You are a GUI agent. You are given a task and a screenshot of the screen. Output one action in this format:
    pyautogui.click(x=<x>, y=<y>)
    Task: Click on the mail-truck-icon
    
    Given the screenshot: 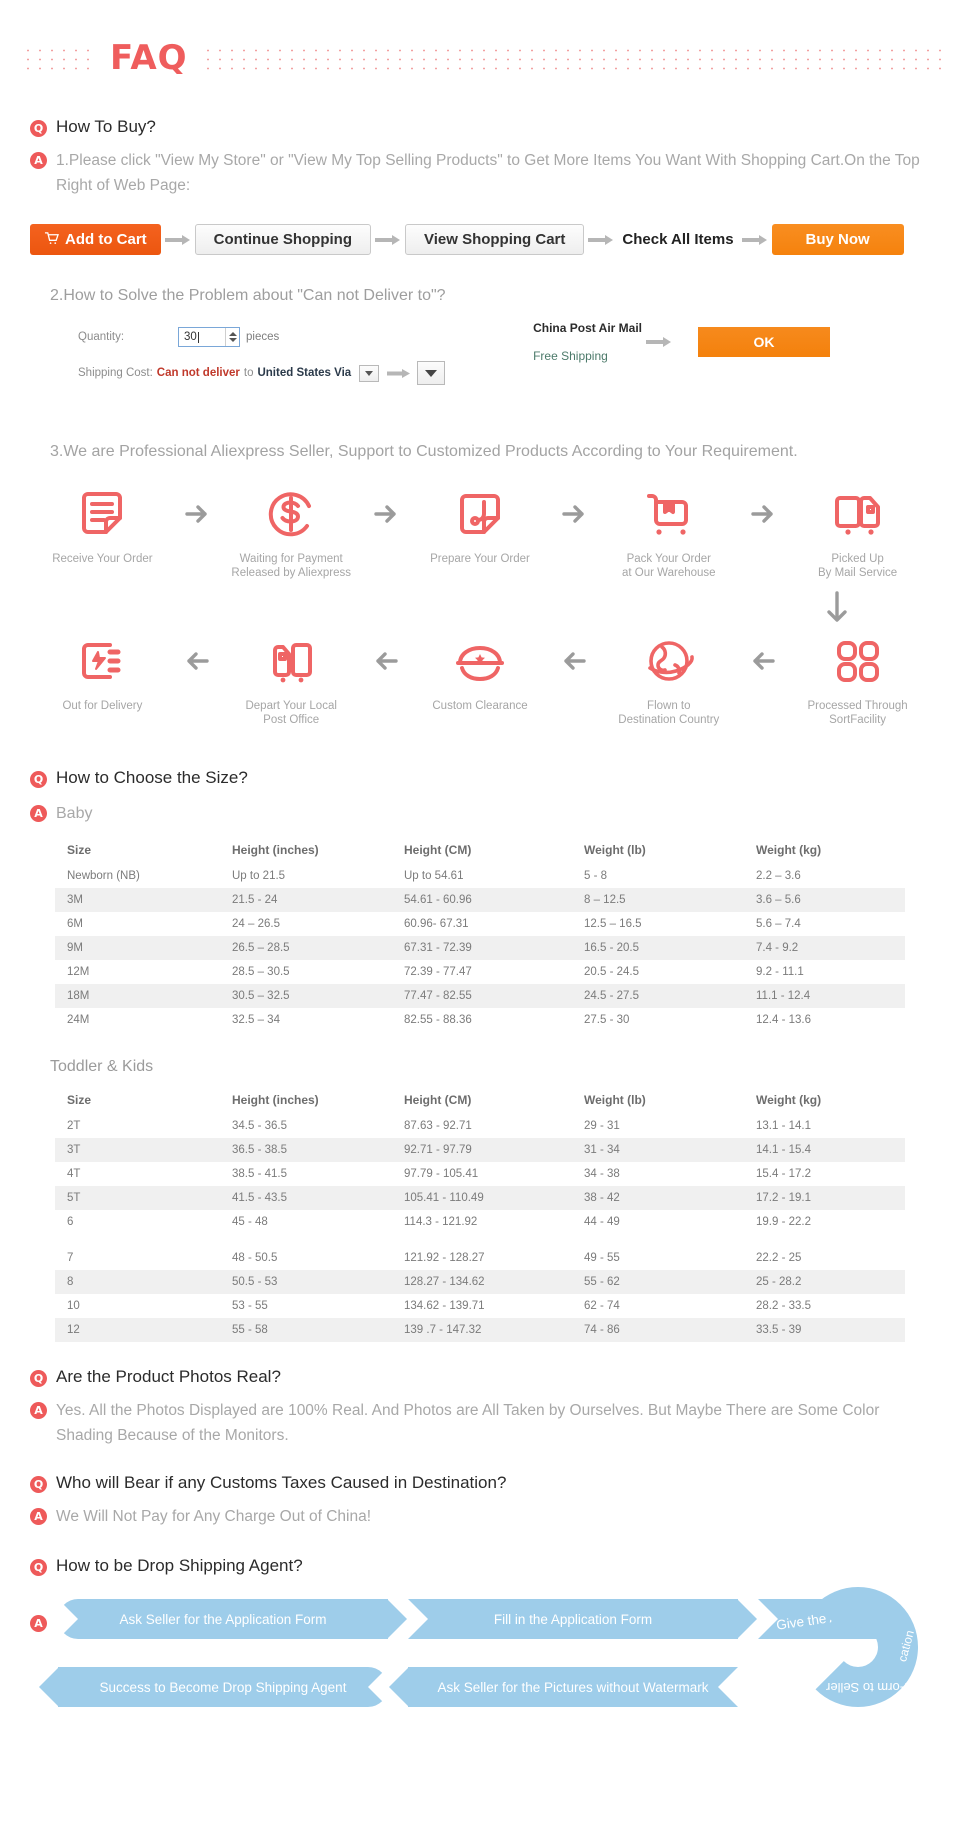 What is the action you would take?
    pyautogui.click(x=858, y=514)
    